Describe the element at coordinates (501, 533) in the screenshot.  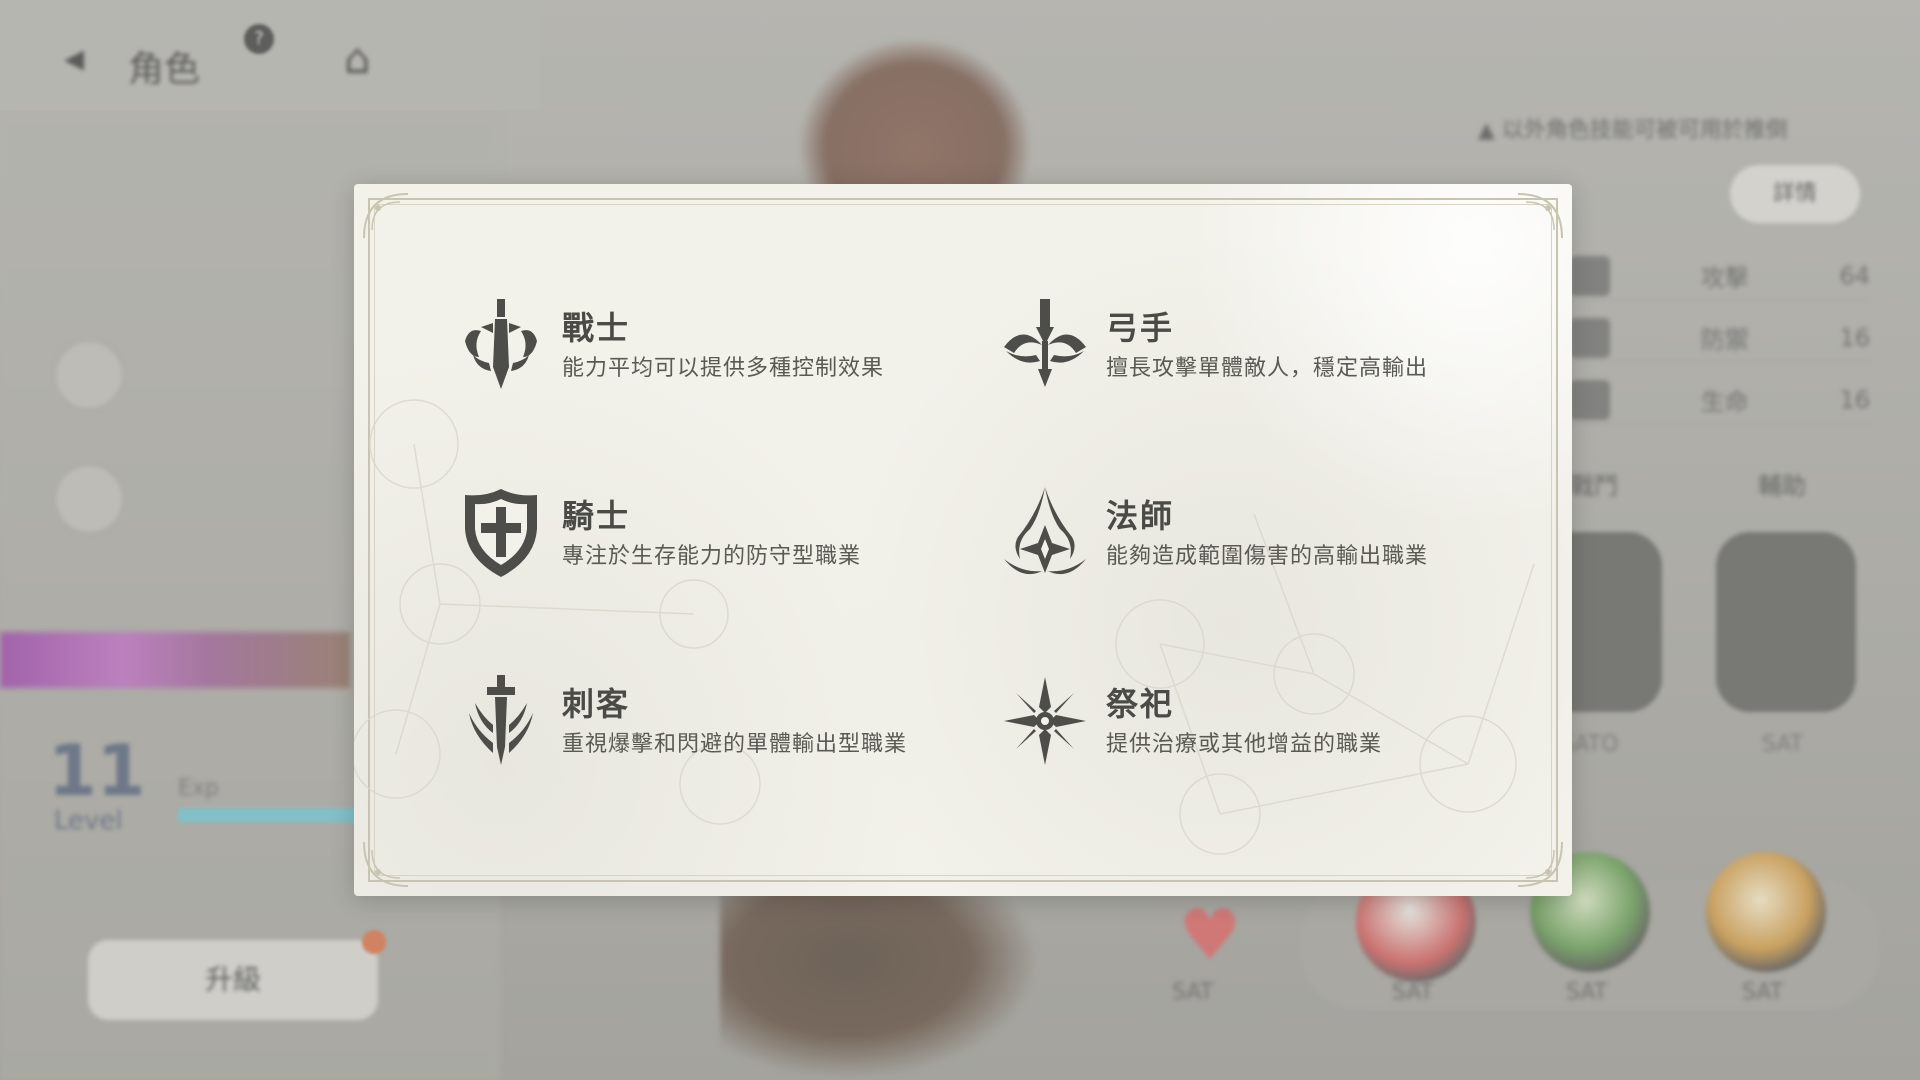
I see `knight-icon` at that location.